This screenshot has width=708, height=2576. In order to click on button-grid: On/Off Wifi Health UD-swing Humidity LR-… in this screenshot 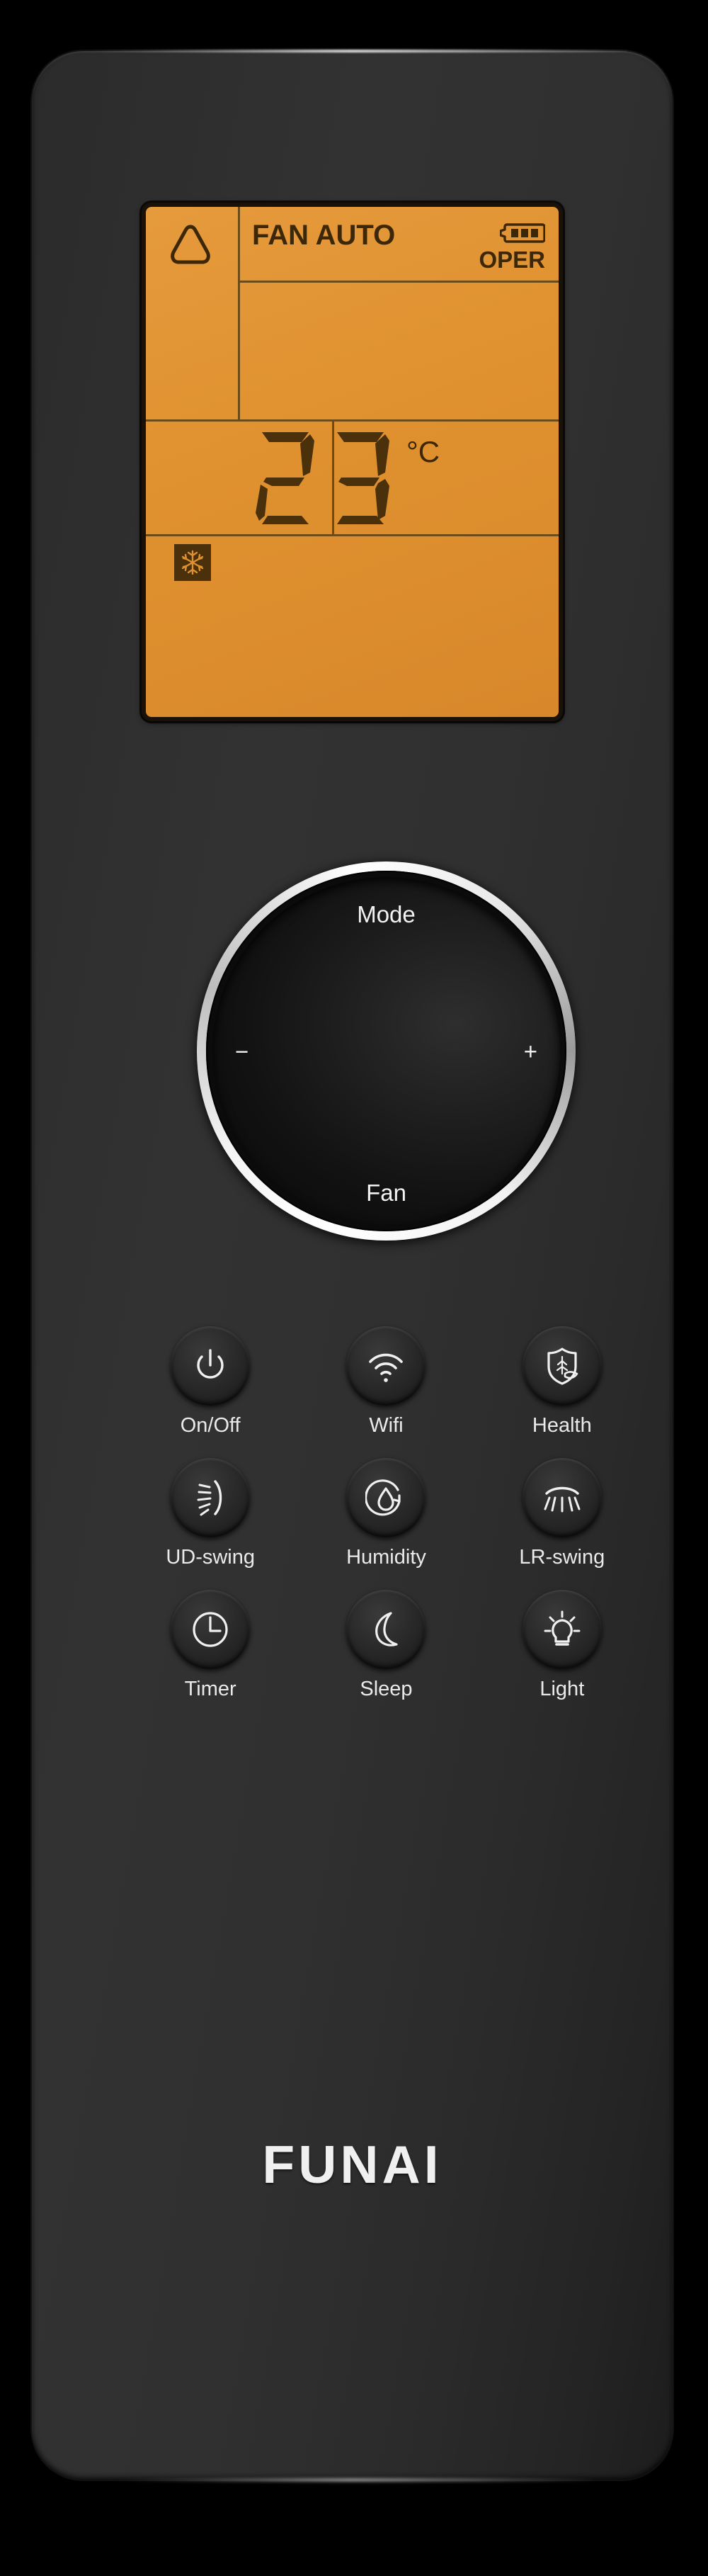, I will do `click(386, 1513)`.